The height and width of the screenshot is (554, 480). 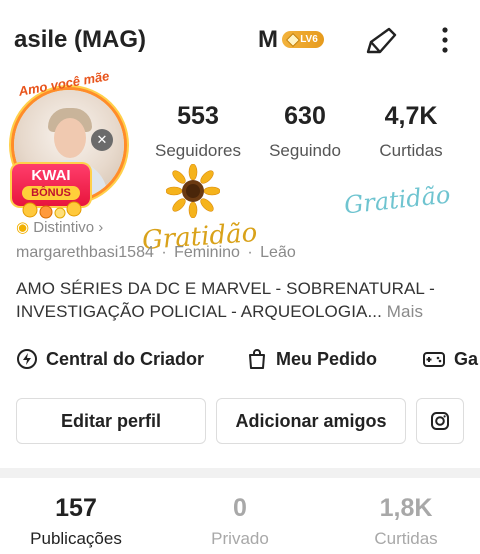 What do you see at coordinates (102, 140) in the screenshot?
I see `close-icon: ✕` at bounding box center [102, 140].